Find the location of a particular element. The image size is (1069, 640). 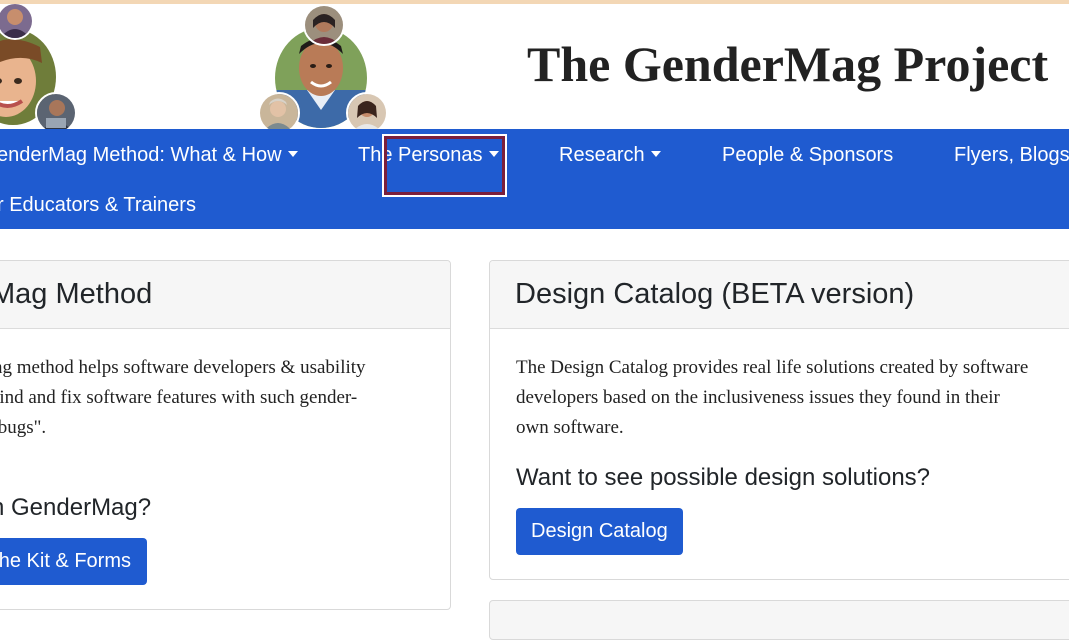

persona-photo-small-right-center is located at coordinates (367, 110).